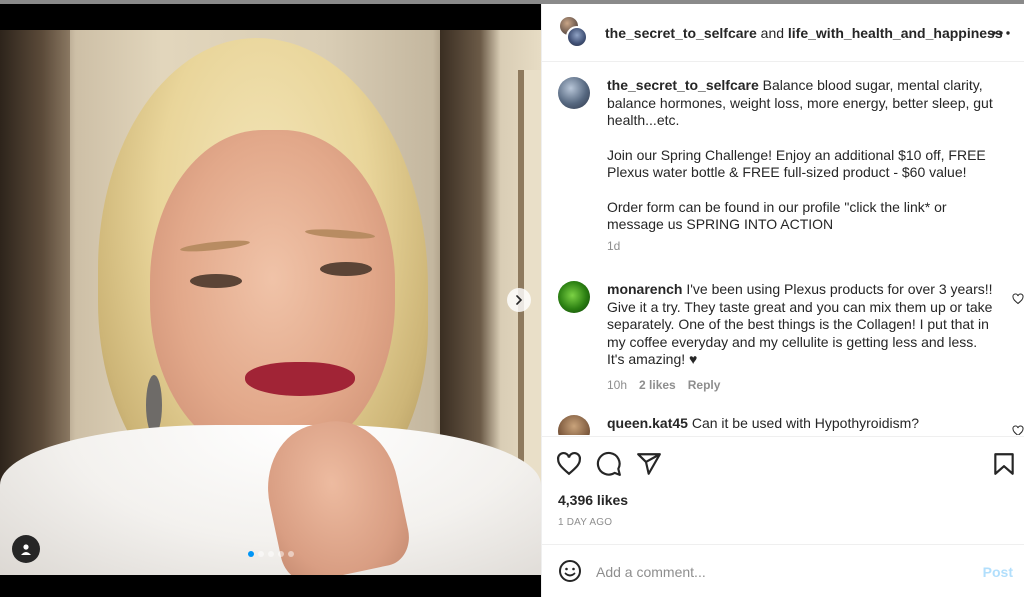  I want to click on carousel-next-button, so click(519, 300).